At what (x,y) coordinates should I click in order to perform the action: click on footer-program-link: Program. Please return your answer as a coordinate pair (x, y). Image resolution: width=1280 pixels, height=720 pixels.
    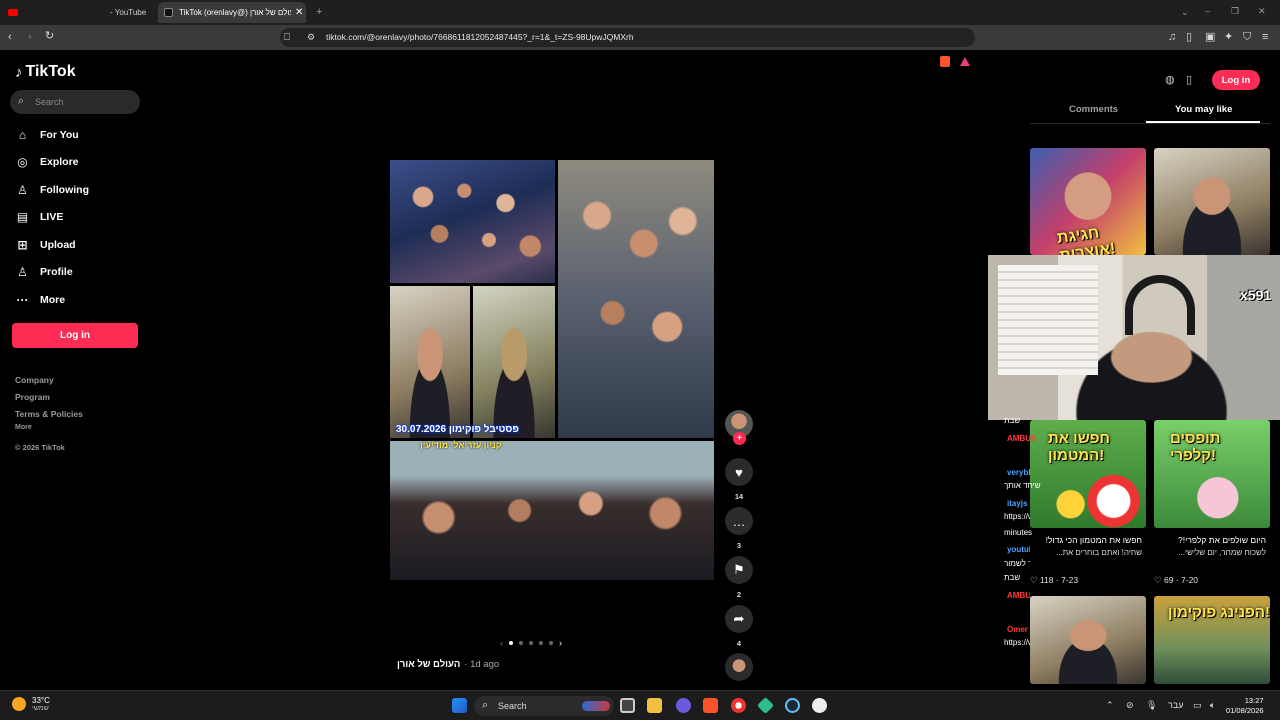
    Looking at the image, I should click on (32, 397).